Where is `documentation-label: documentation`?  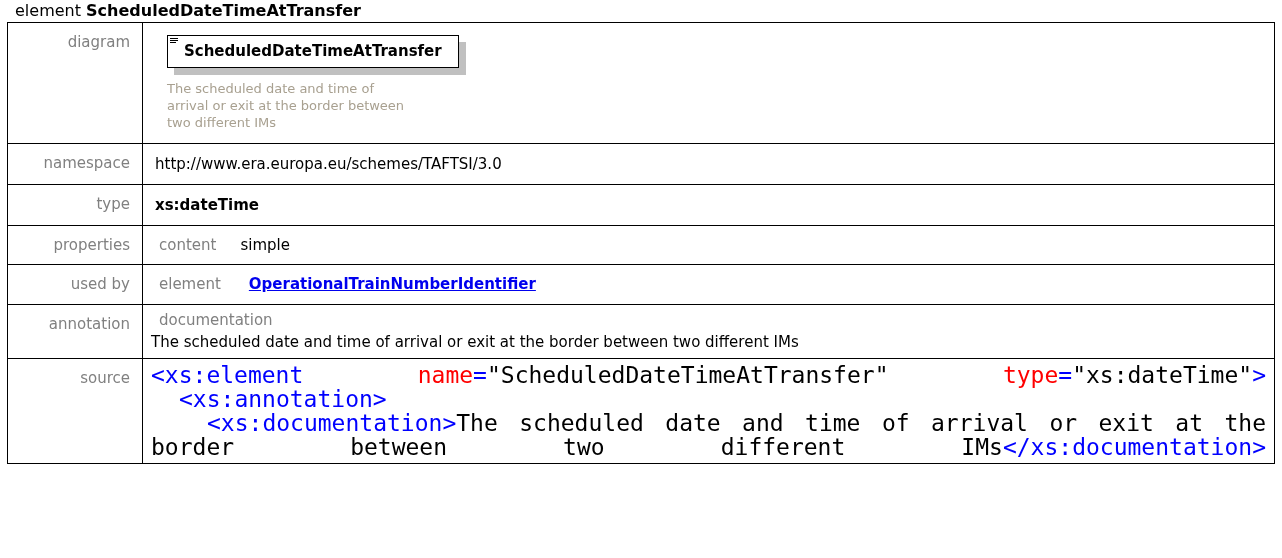 documentation-label: documentation is located at coordinates (216, 320).